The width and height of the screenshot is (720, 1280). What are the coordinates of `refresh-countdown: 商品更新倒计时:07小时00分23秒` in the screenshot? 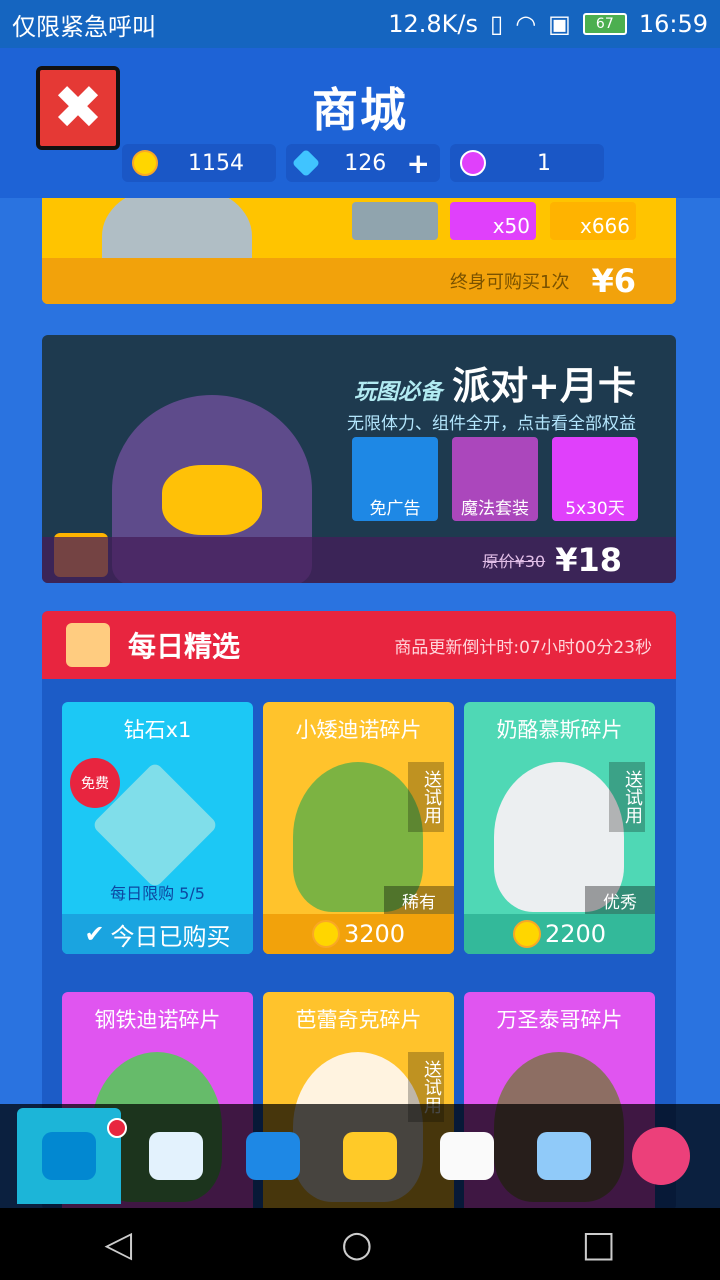 It's located at (523, 647).